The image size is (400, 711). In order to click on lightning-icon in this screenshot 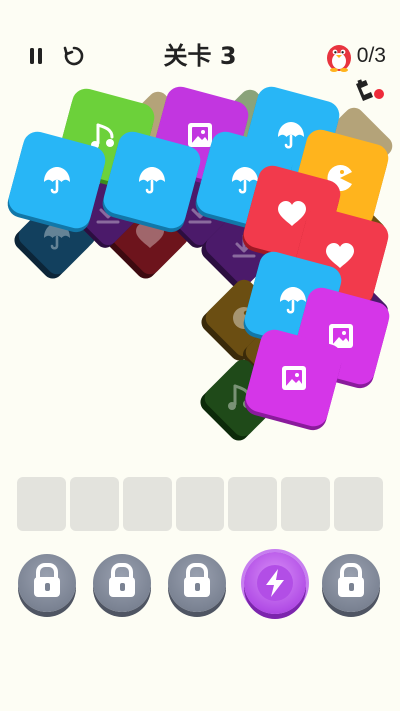, I will do `click(275, 583)`.